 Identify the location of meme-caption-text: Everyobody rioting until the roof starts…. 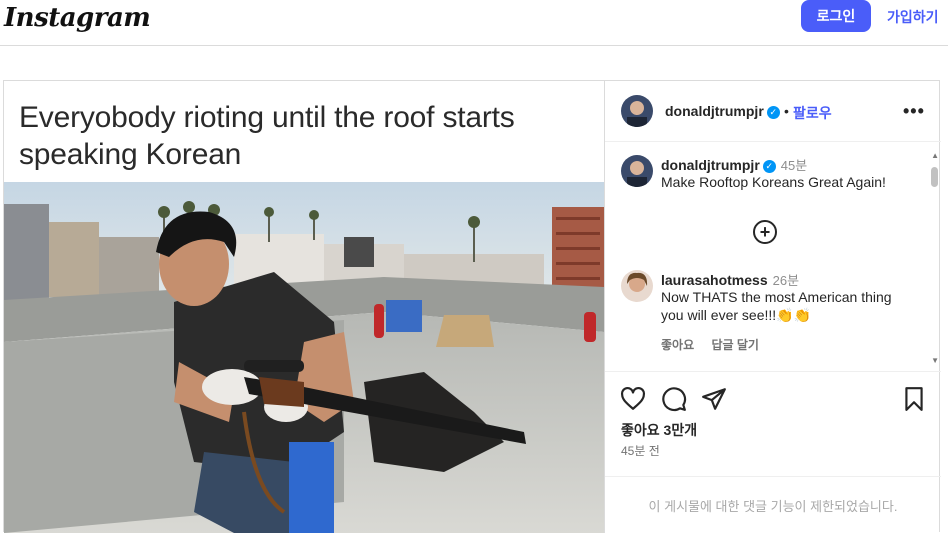
(267, 136).